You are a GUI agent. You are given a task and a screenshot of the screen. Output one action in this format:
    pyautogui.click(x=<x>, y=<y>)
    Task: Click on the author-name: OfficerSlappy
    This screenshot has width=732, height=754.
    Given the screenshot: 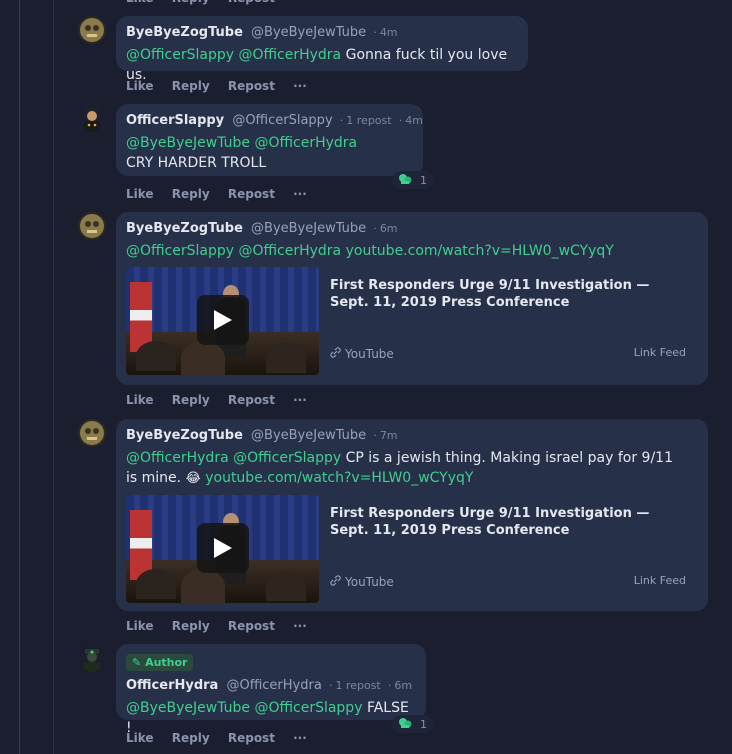 What is the action you would take?
    pyautogui.click(x=175, y=120)
    